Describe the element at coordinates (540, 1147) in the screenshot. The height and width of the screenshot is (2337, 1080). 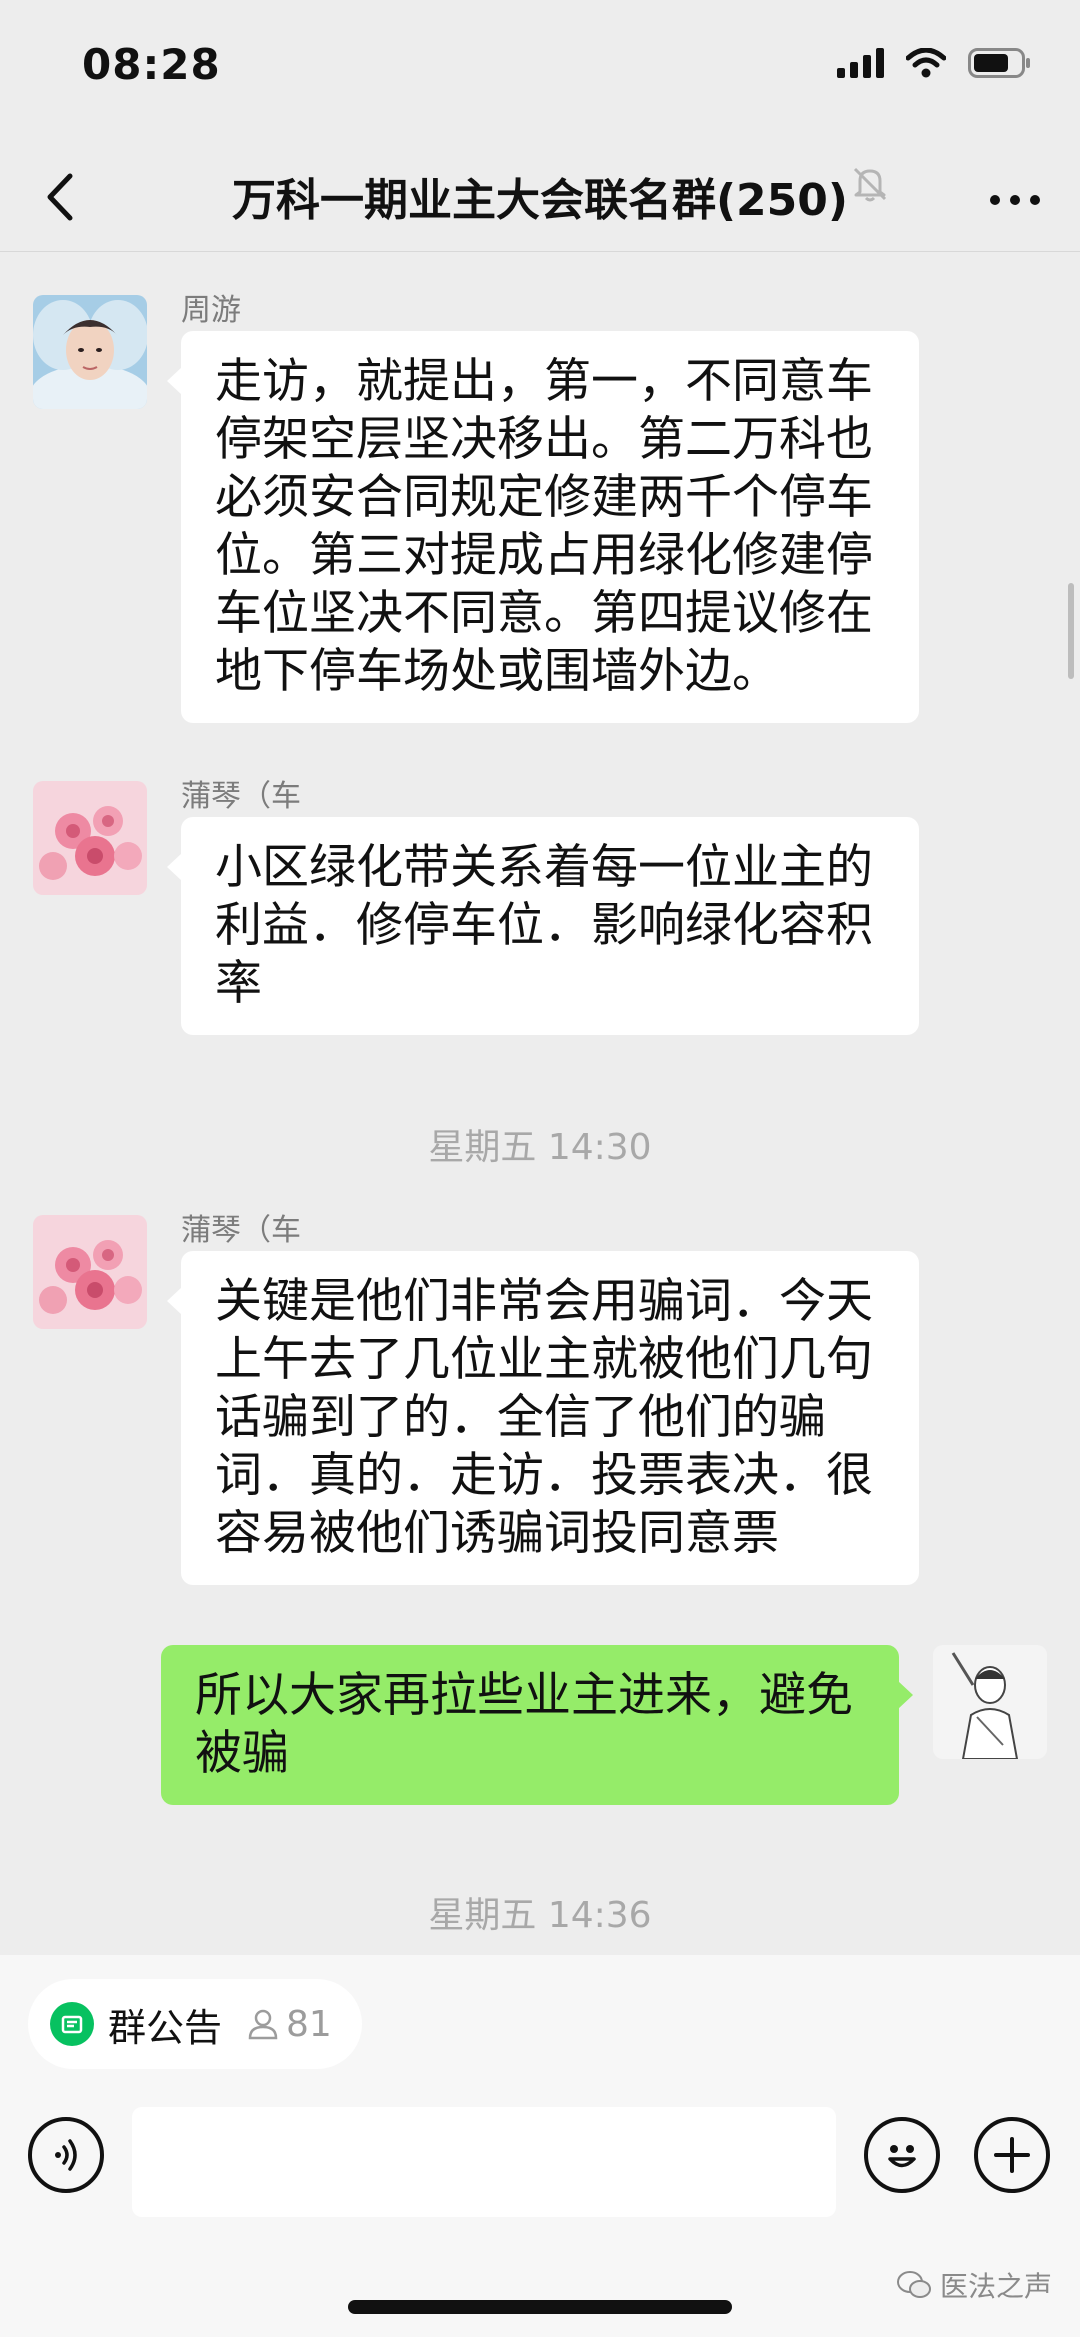
I see `timestamp: 星期五 14:30` at that location.